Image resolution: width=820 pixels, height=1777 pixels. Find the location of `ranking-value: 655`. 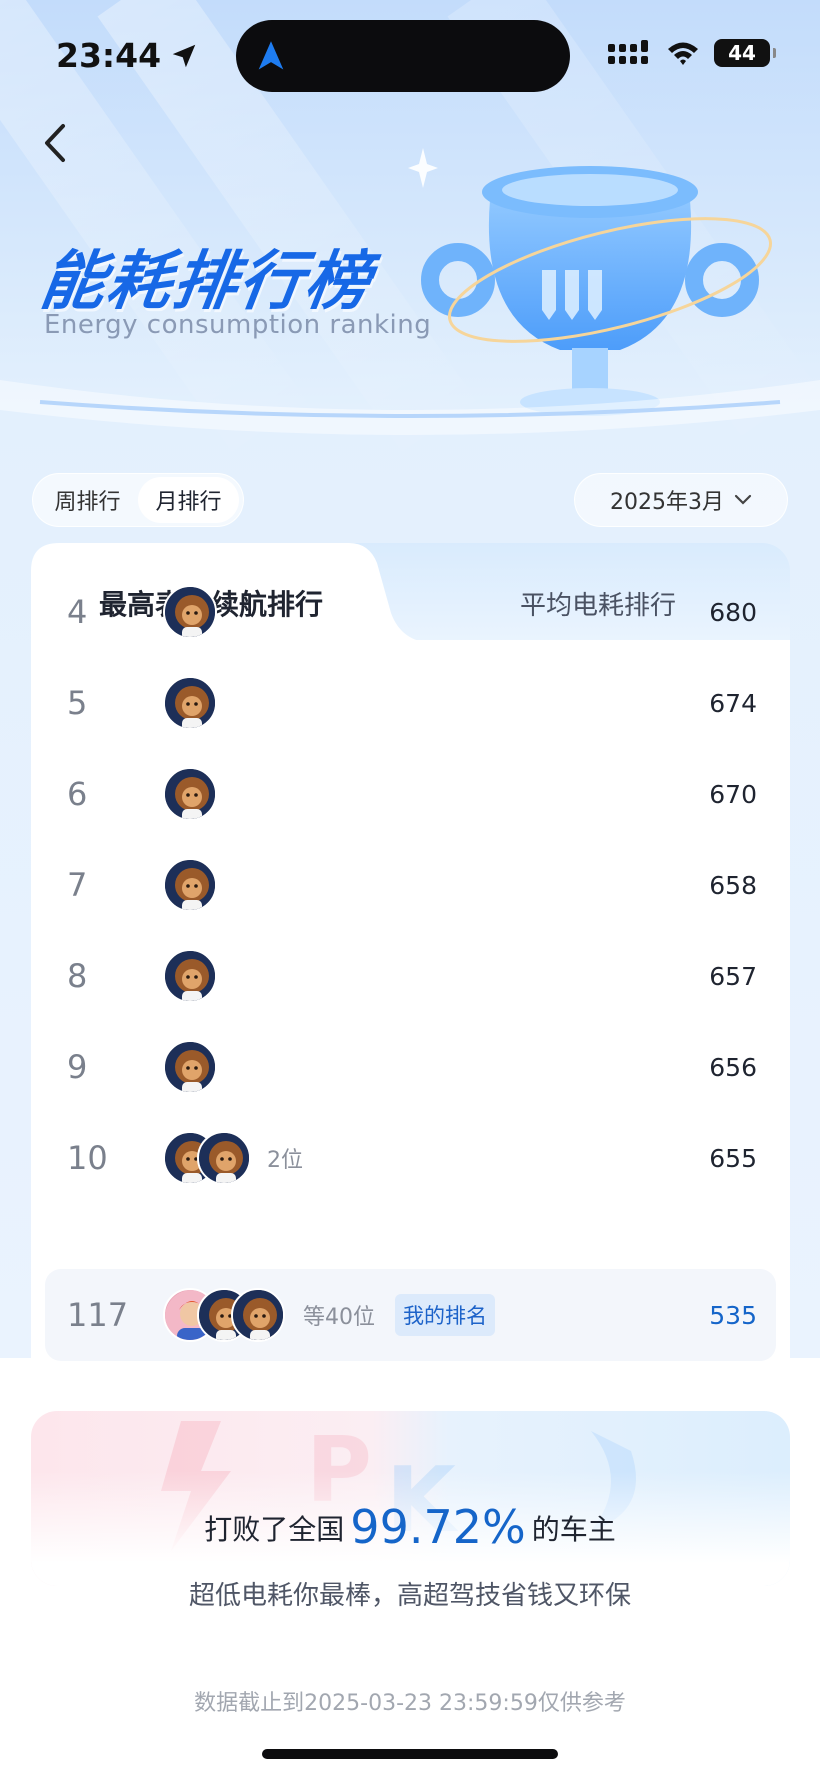

ranking-value: 655 is located at coordinates (733, 1158).